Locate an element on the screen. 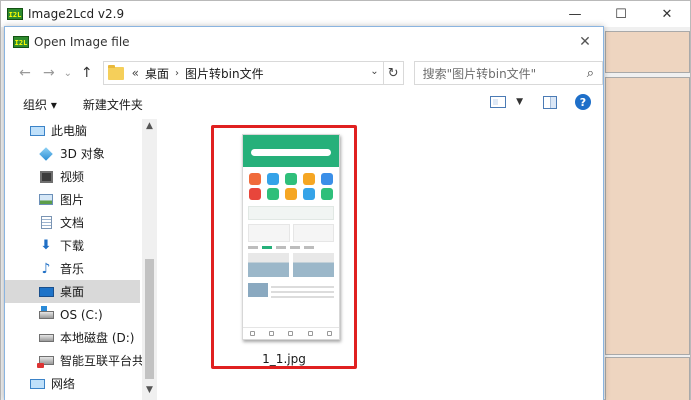 The width and height of the screenshot is (691, 400). search-input: 搜索"图片转bin文件" ⌕ is located at coordinates (508, 73).